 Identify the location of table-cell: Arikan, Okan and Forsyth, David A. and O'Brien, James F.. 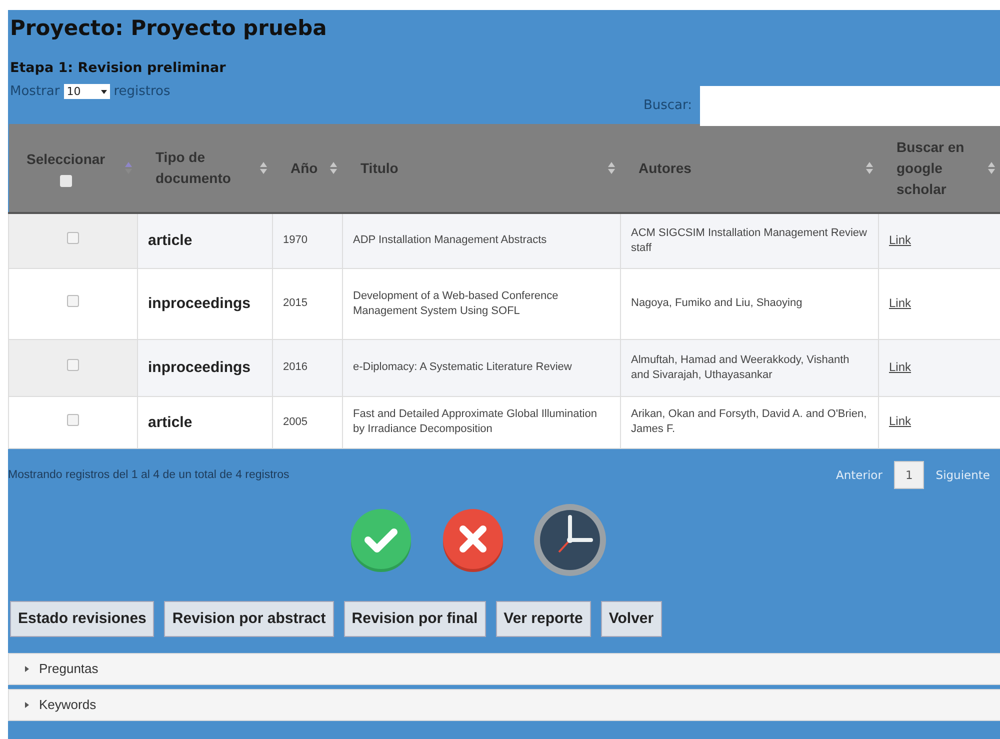
(749, 422).